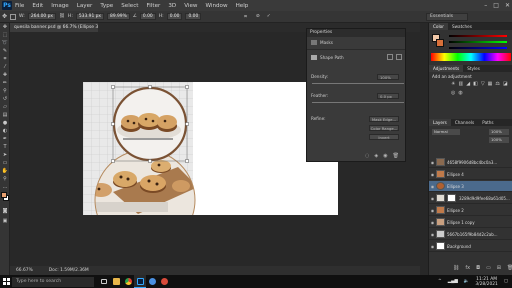 This screenshot has width=512, height=288. Describe the element at coordinates (5, 139) in the screenshot. I see `pen-tool-icon: ✒` at that location.